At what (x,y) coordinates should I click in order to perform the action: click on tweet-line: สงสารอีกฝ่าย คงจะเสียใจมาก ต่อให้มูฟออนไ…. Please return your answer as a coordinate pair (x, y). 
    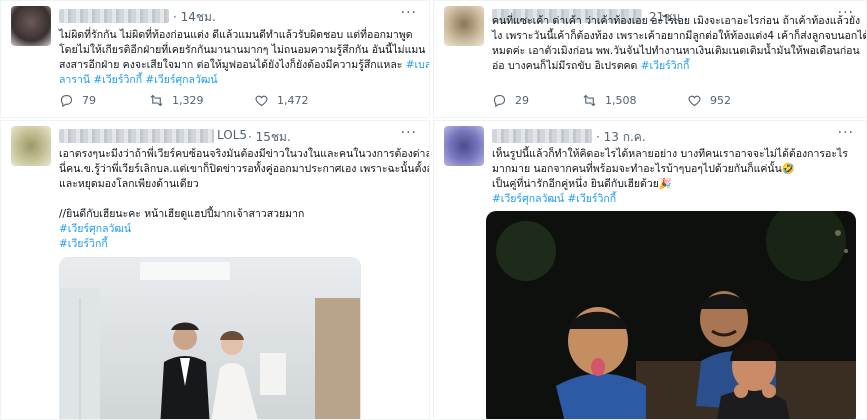
    Looking at the image, I should click on (244, 65).